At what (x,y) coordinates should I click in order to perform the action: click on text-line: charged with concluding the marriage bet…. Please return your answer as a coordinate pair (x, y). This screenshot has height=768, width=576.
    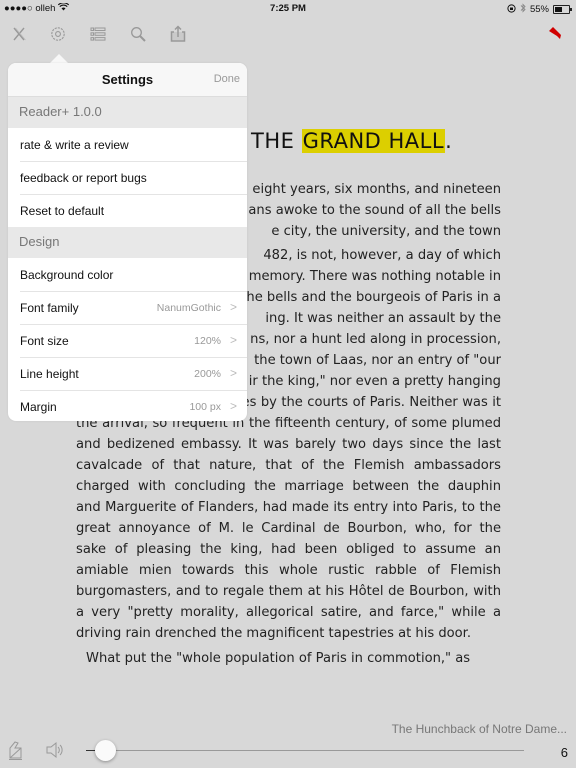
    Looking at the image, I should click on (288, 486).